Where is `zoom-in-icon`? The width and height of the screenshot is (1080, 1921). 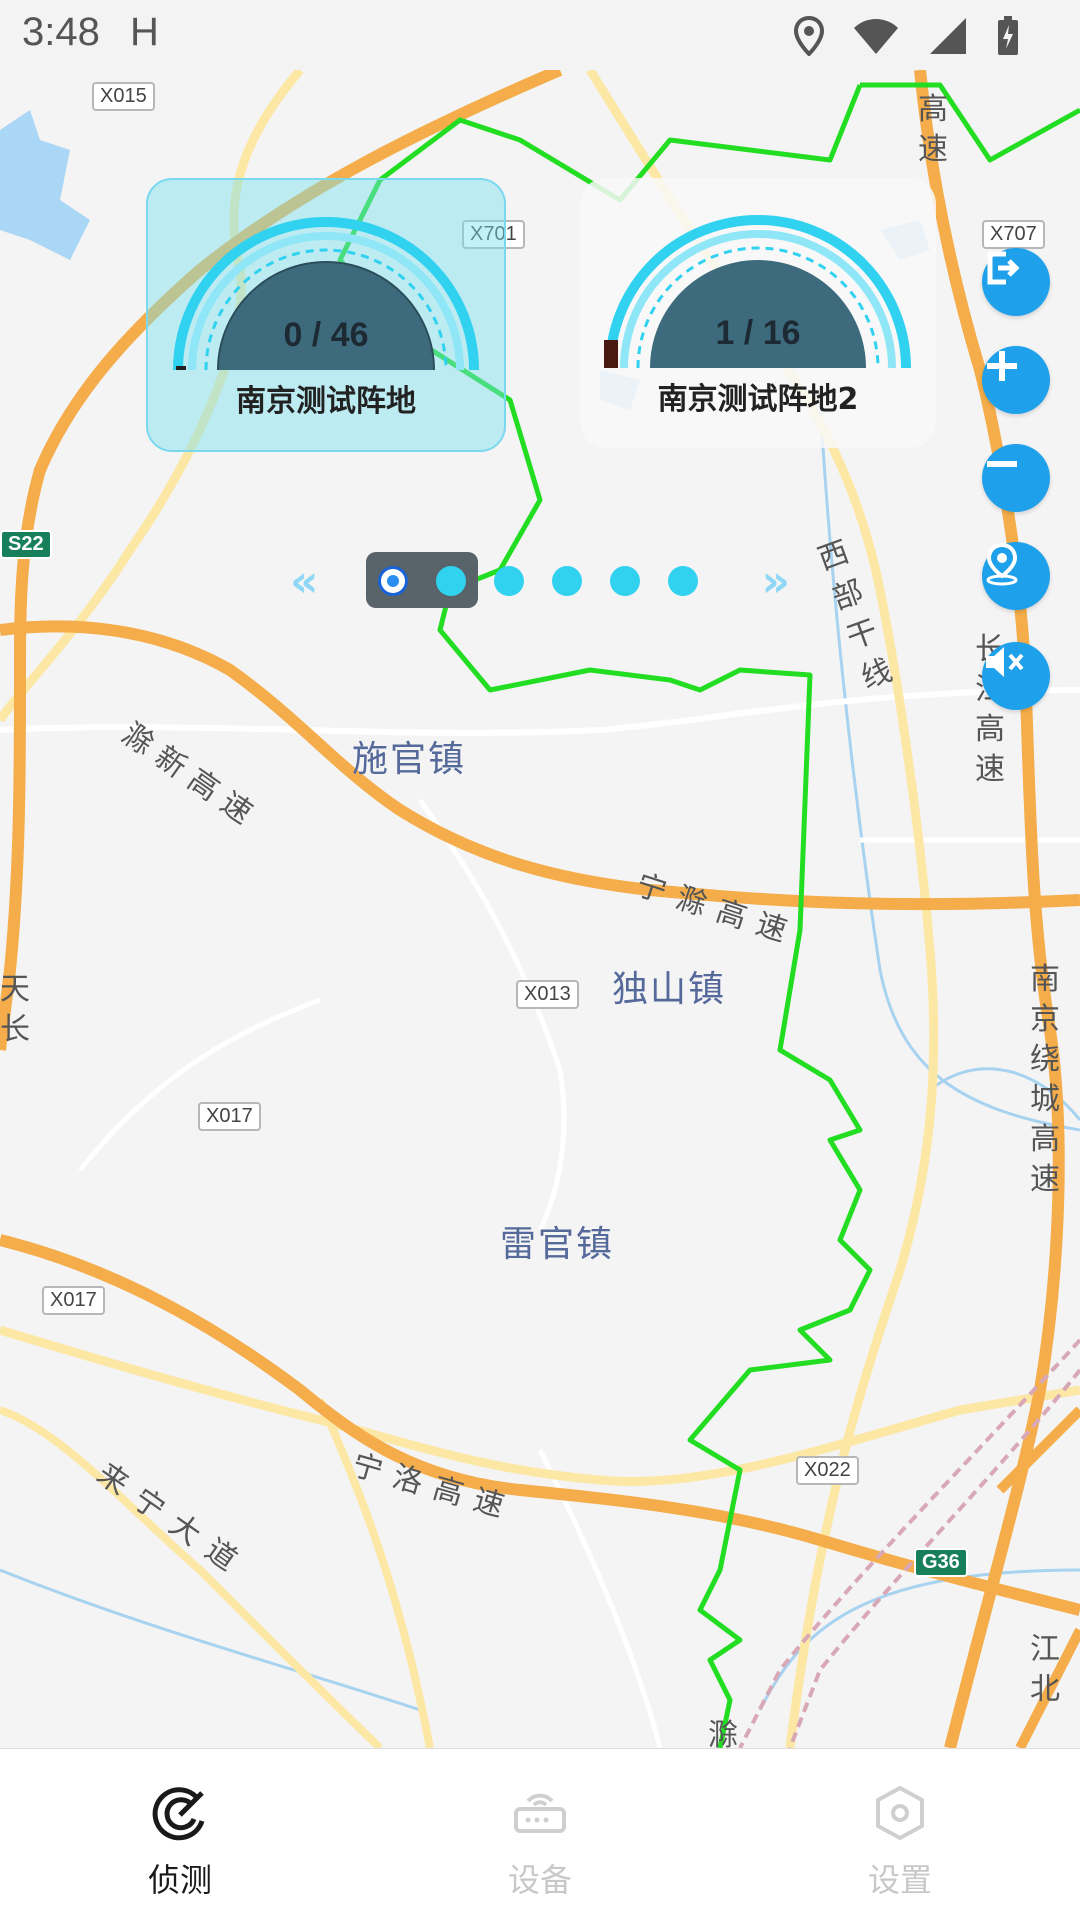 zoom-in-icon is located at coordinates (1002, 366).